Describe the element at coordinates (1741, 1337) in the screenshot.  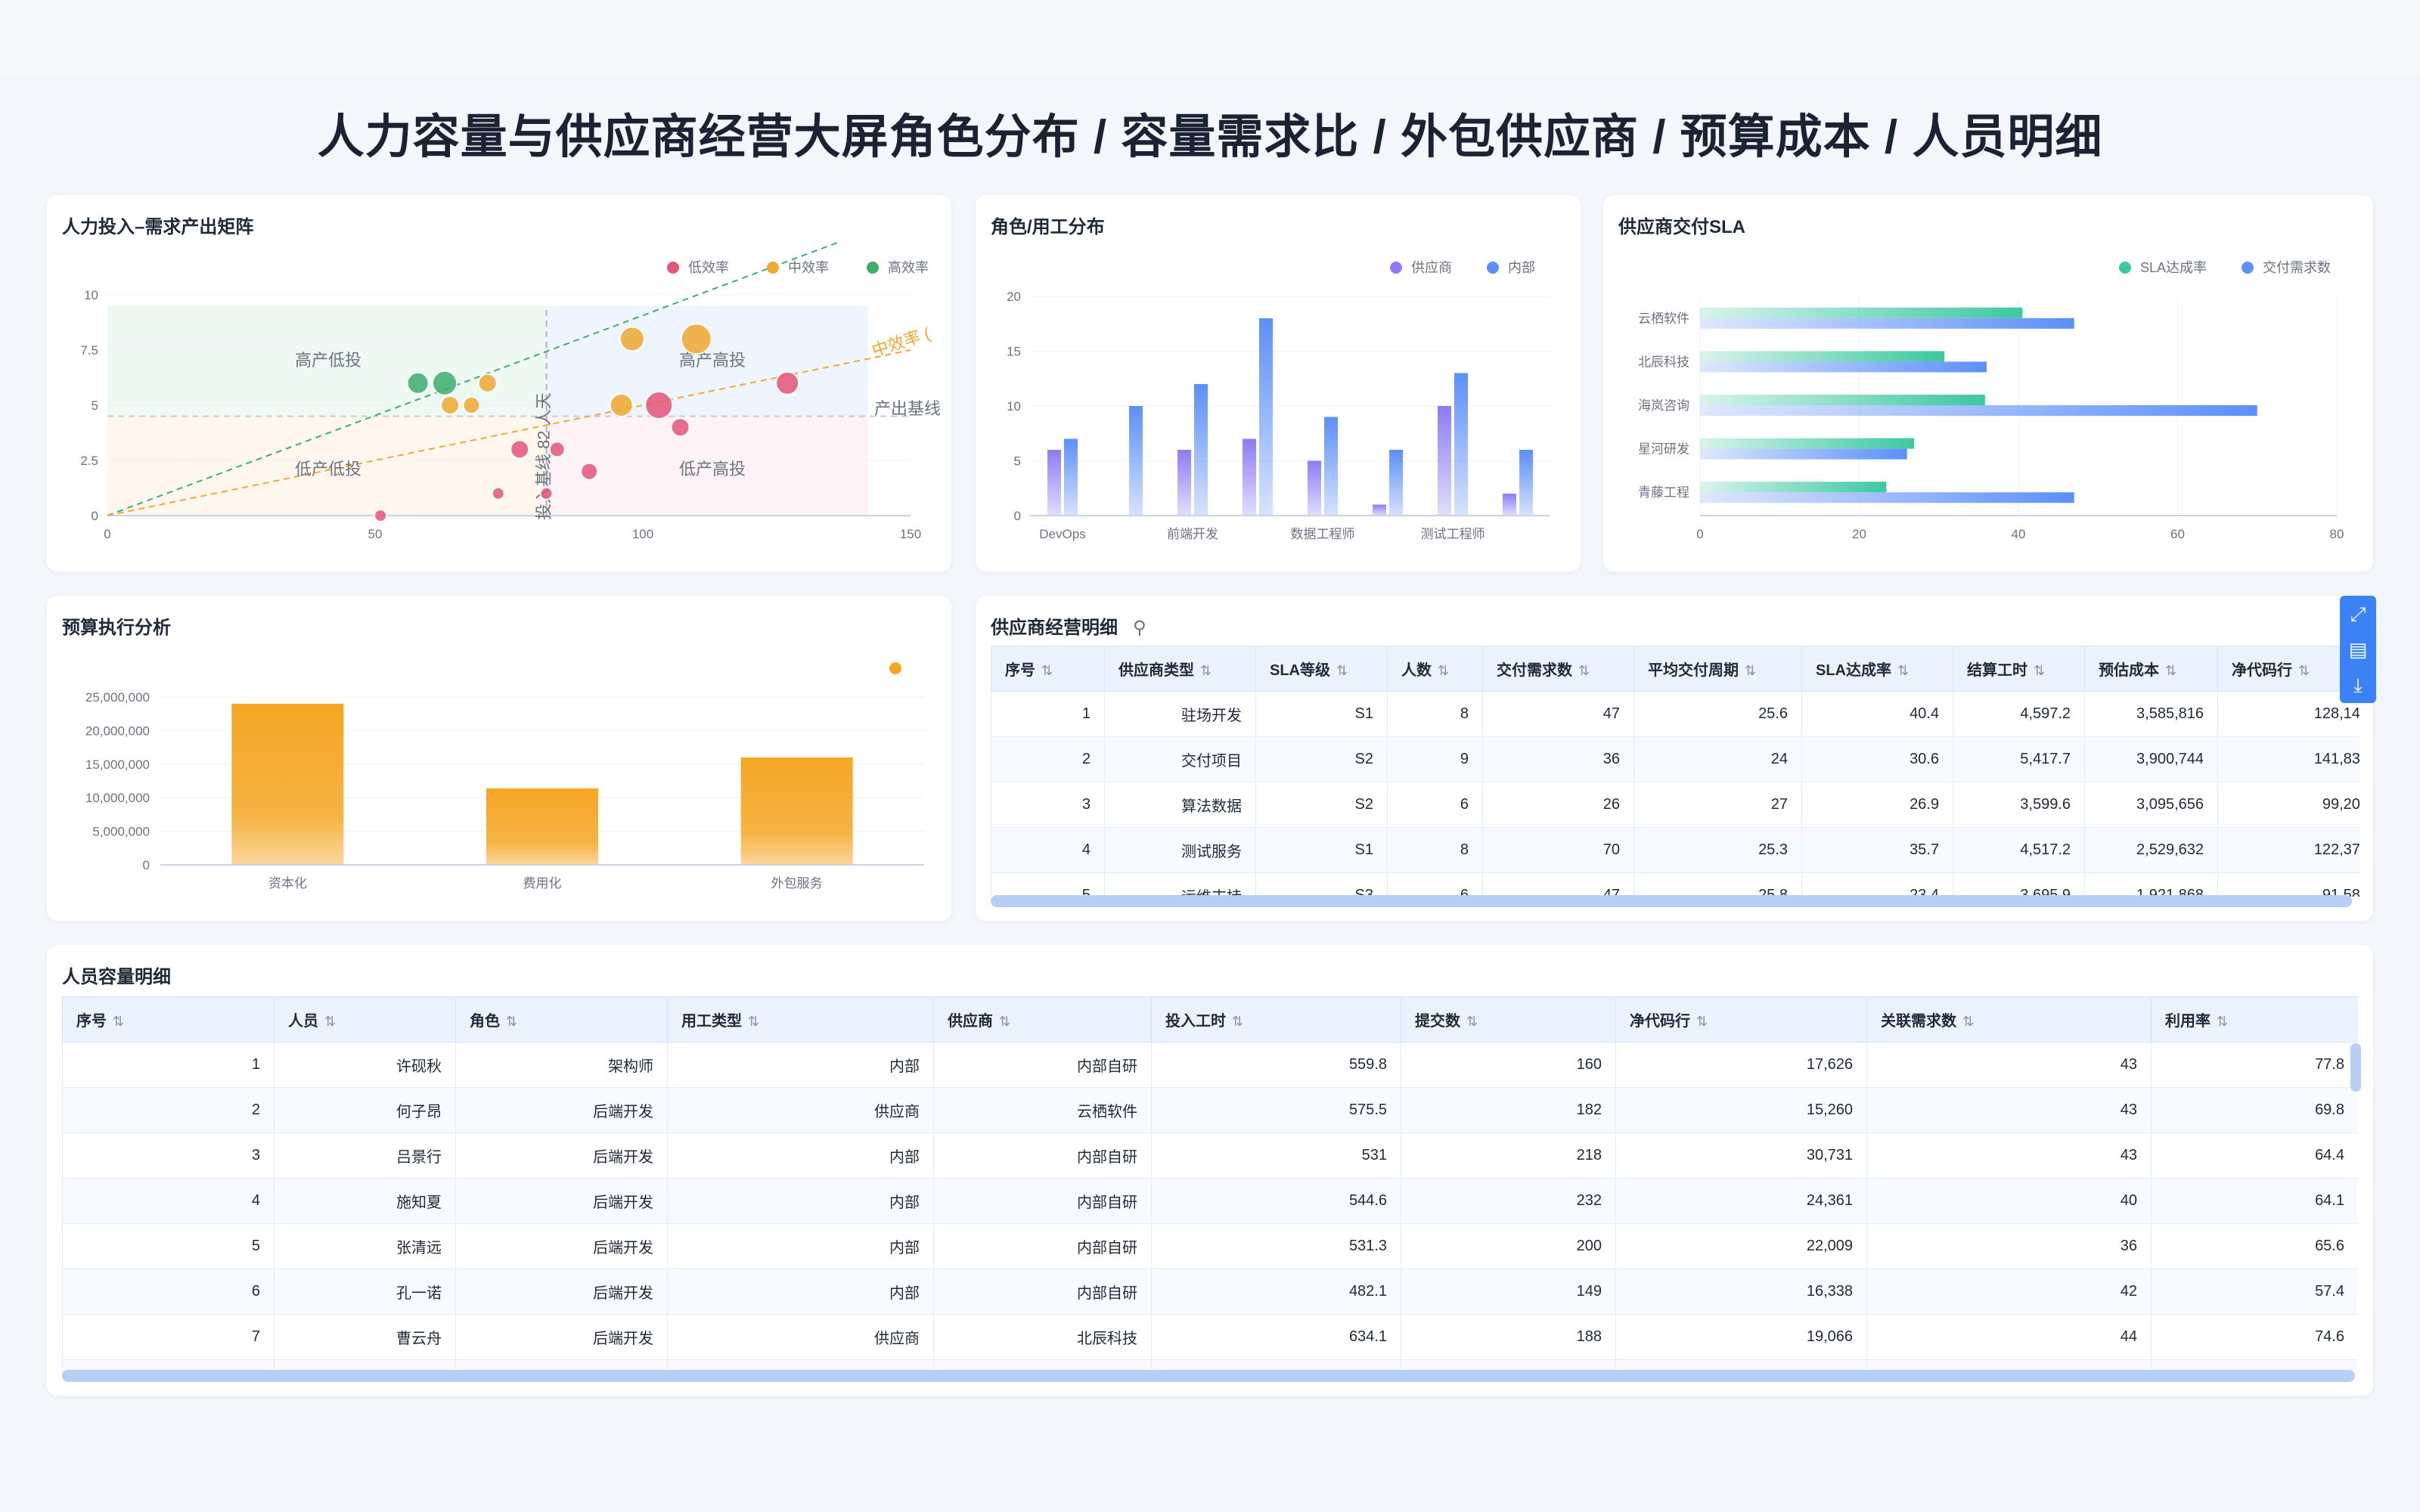
I see `table-cell: 19,066` at that location.